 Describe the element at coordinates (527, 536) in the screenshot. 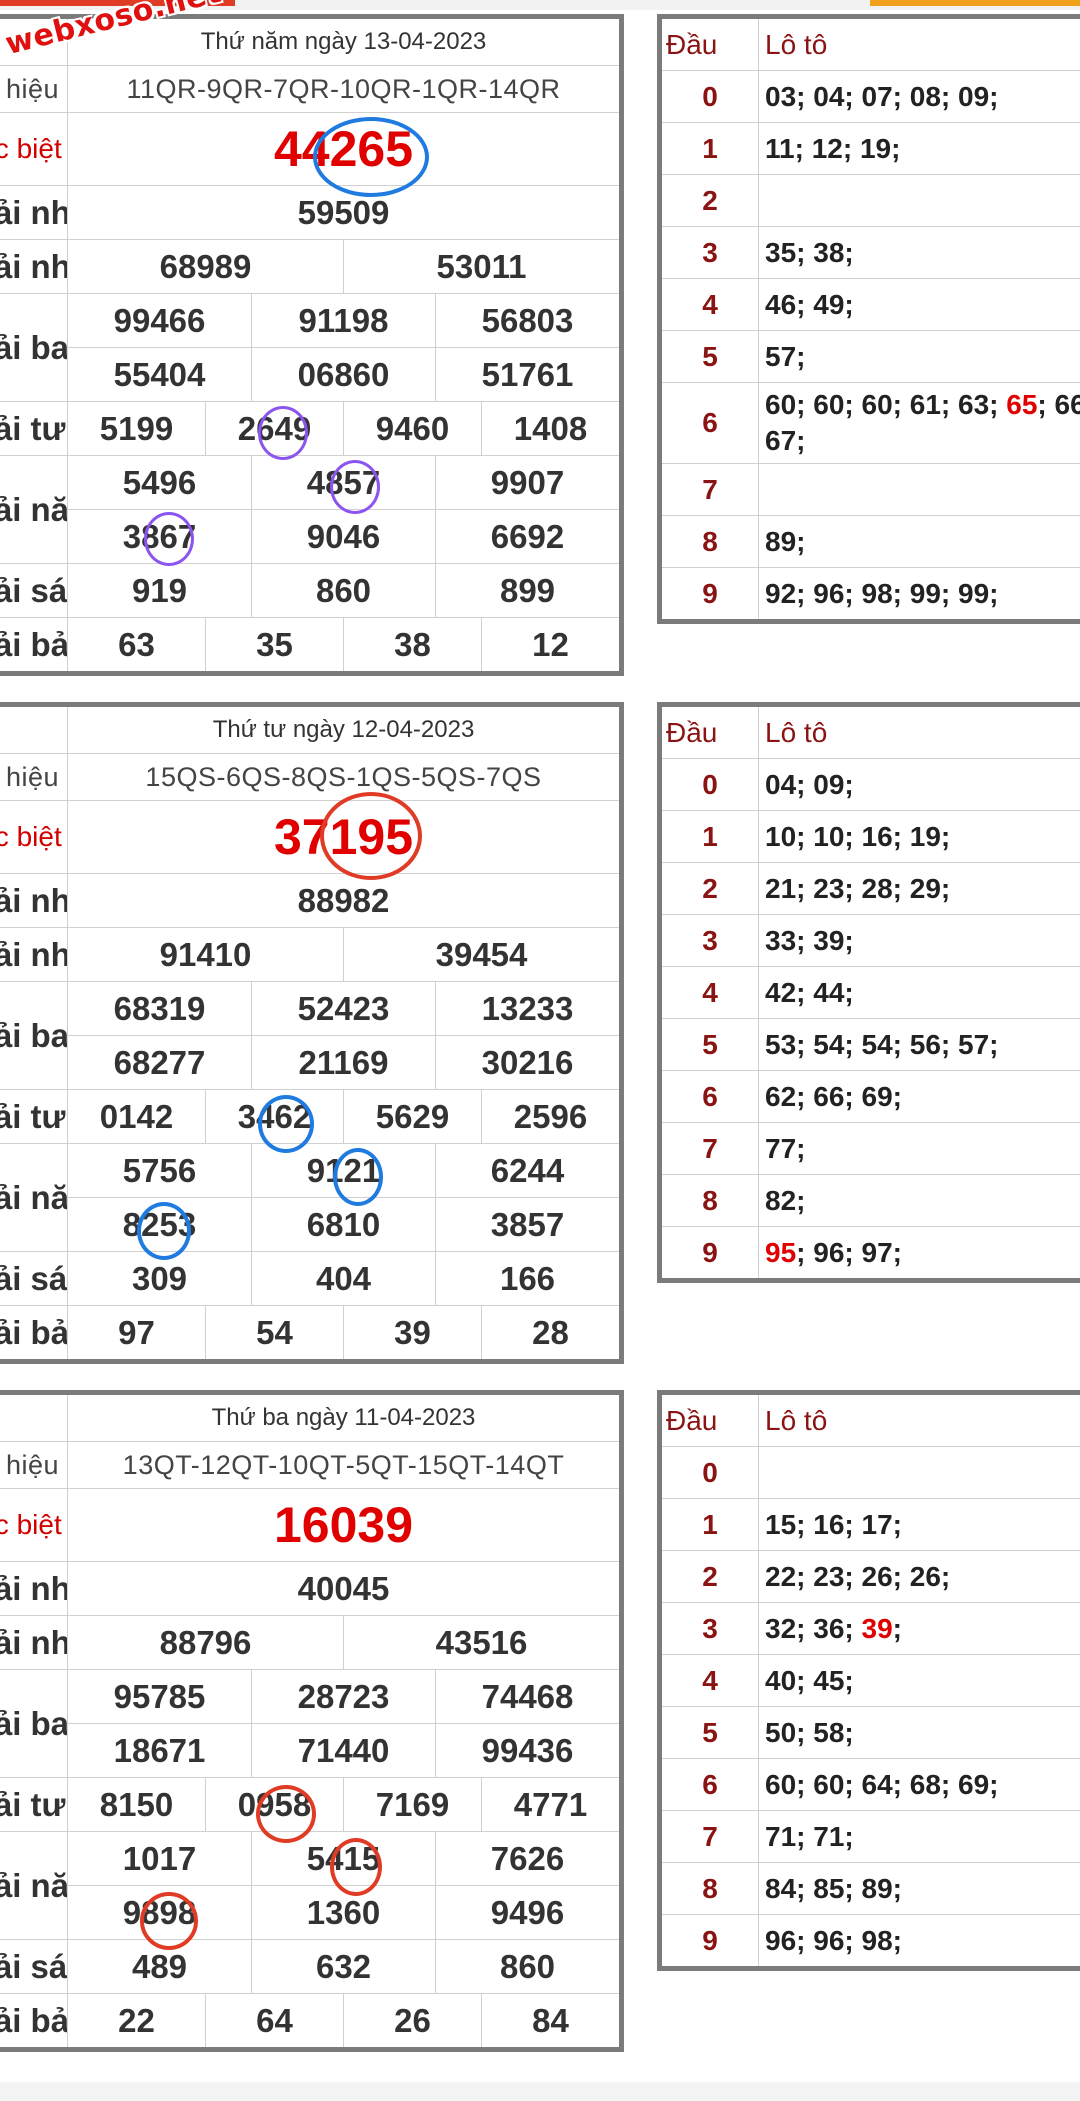

I see `prize-5-value: 6692` at that location.